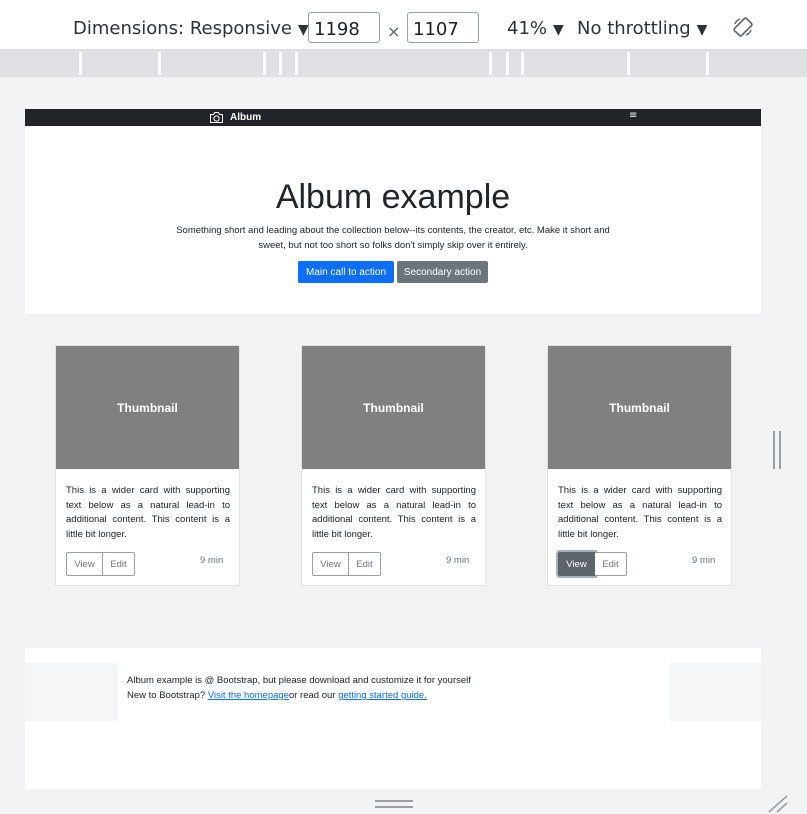 This screenshot has width=807, height=814. What do you see at coordinates (777, 450) in the screenshot?
I see `right-resize-handle` at bounding box center [777, 450].